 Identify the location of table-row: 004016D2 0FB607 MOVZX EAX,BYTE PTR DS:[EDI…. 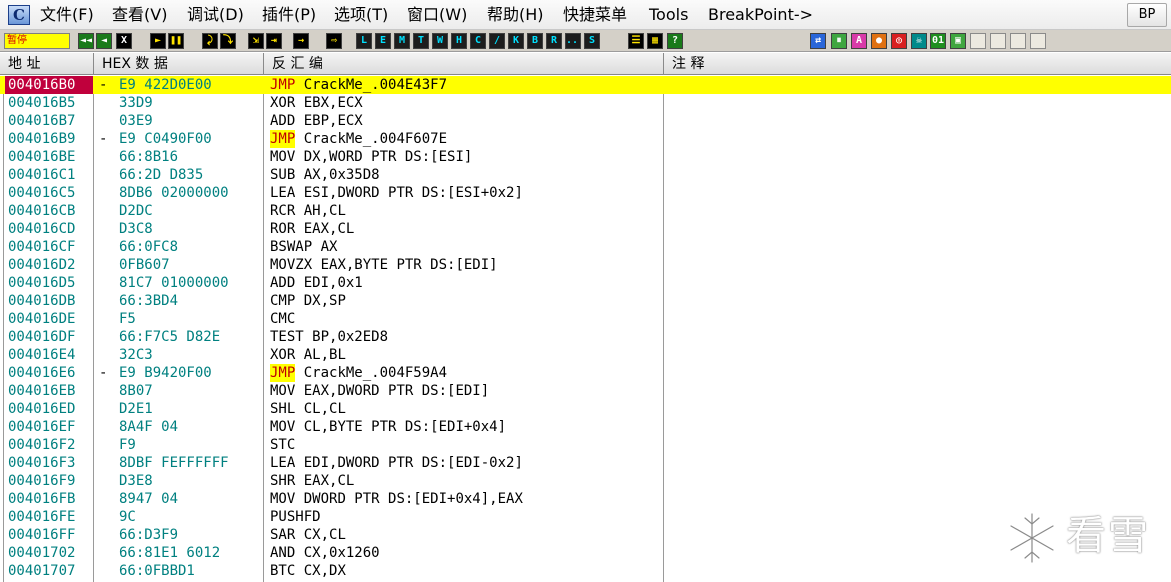
(585, 265).